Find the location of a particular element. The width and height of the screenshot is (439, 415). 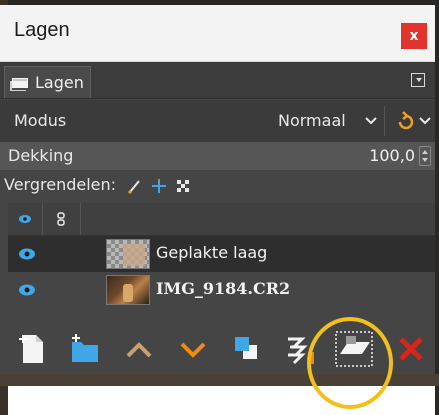

chain-column-icon is located at coordinates (61, 219).